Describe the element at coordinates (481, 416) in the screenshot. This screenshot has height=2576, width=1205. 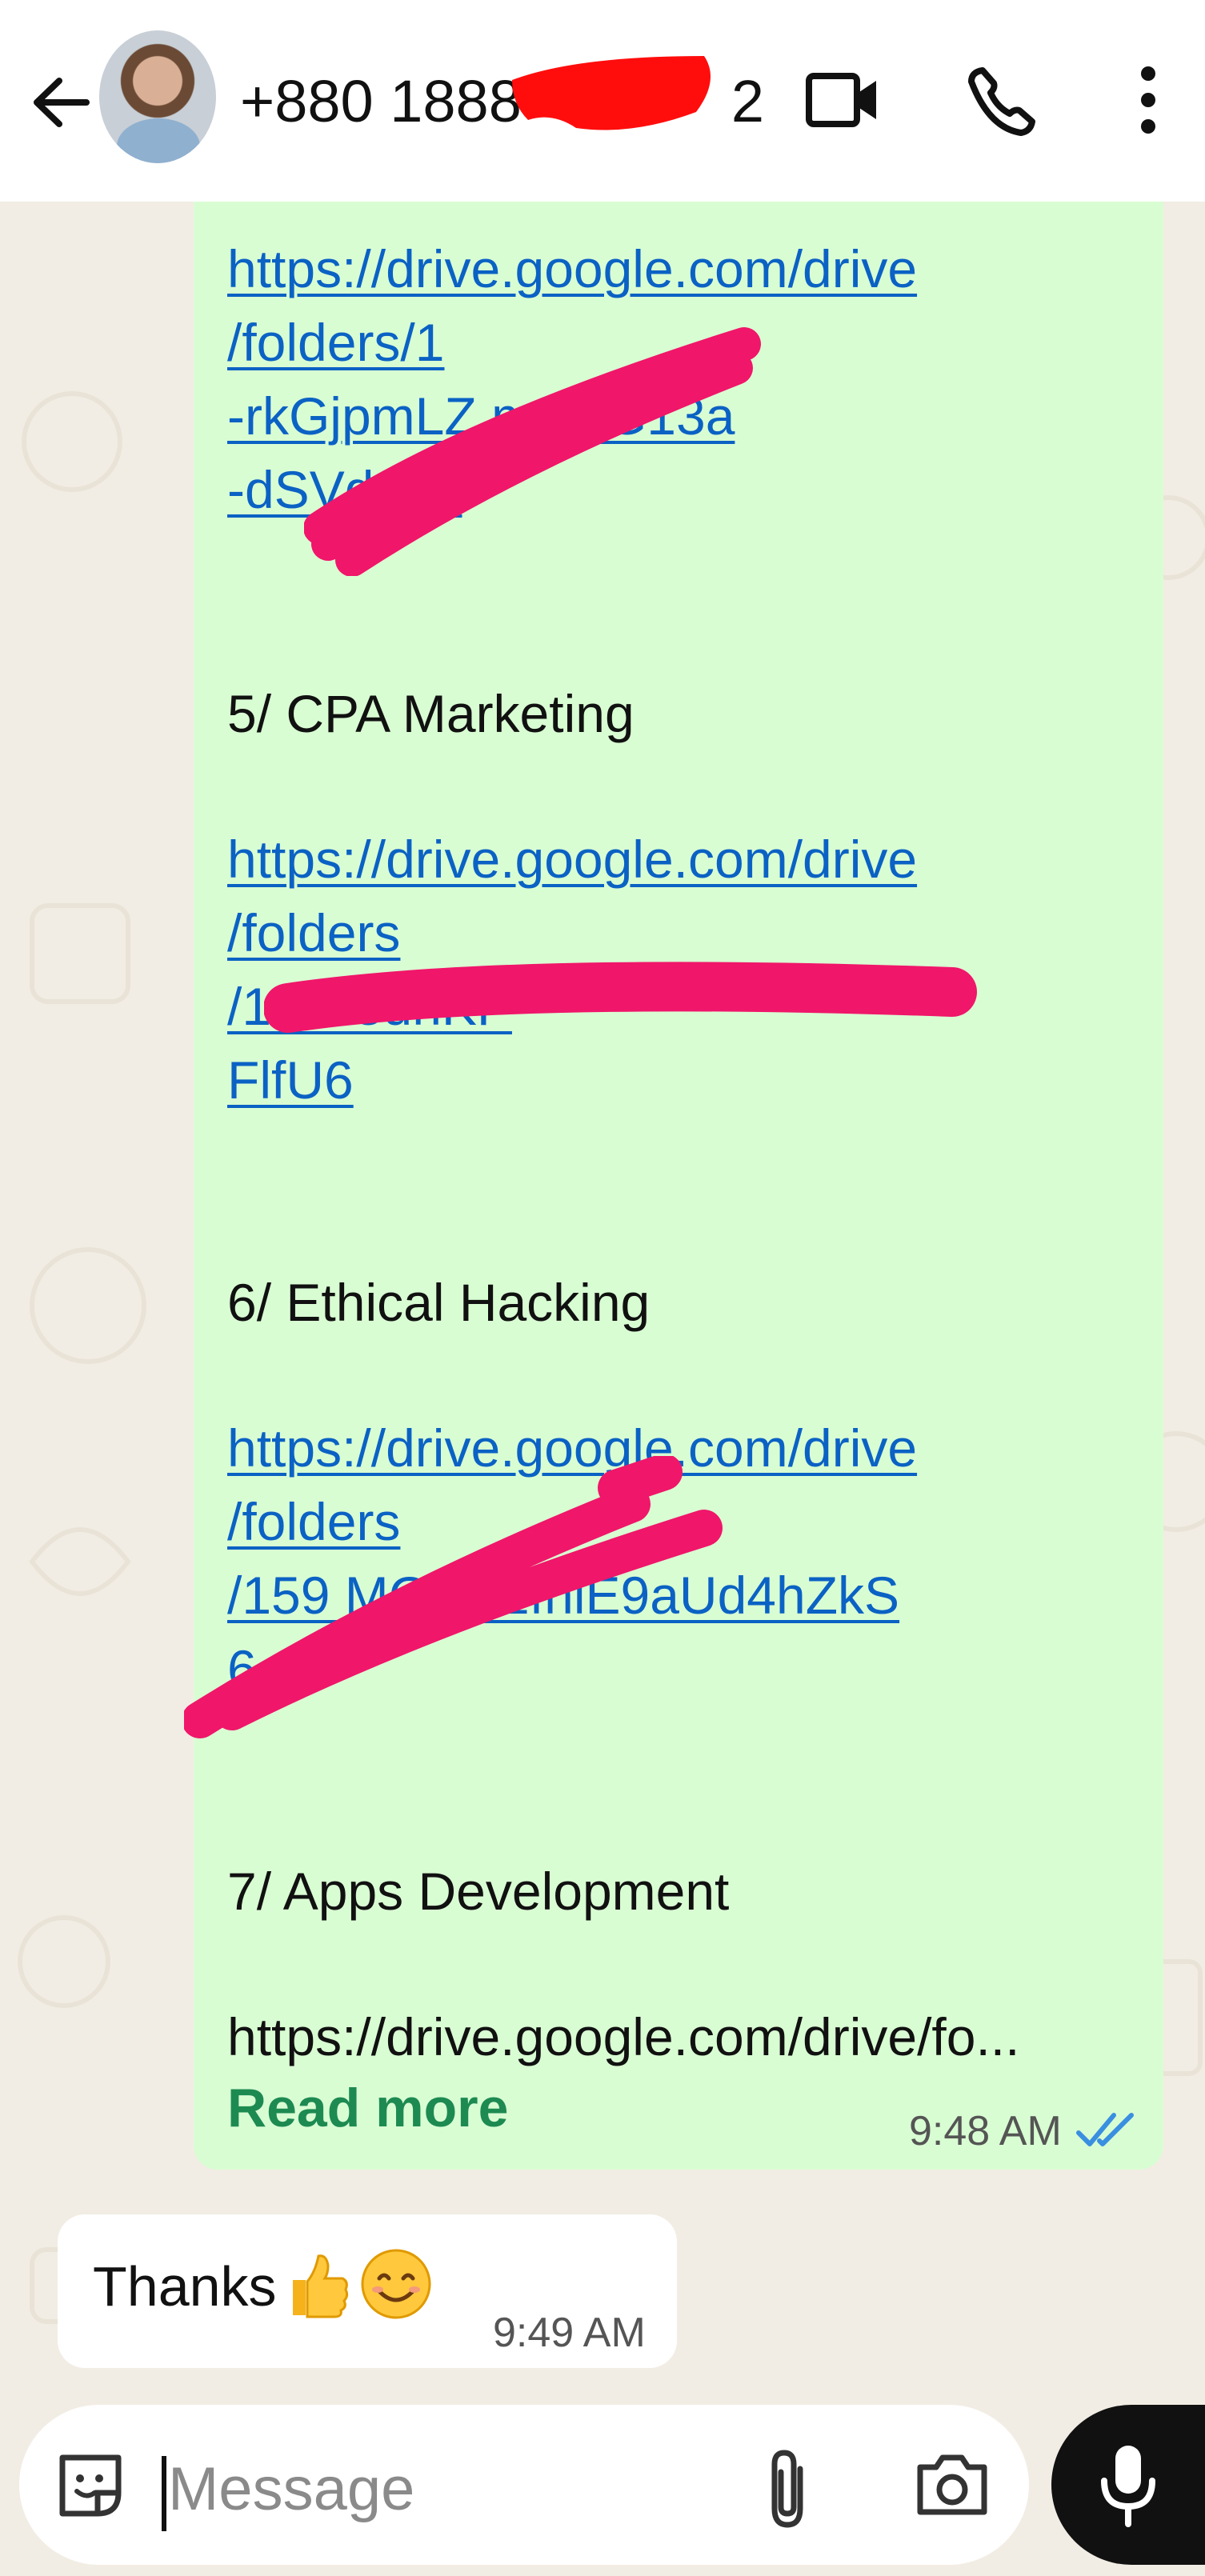
I see `message-link: -rkGjpmLZ mmJG13a` at that location.